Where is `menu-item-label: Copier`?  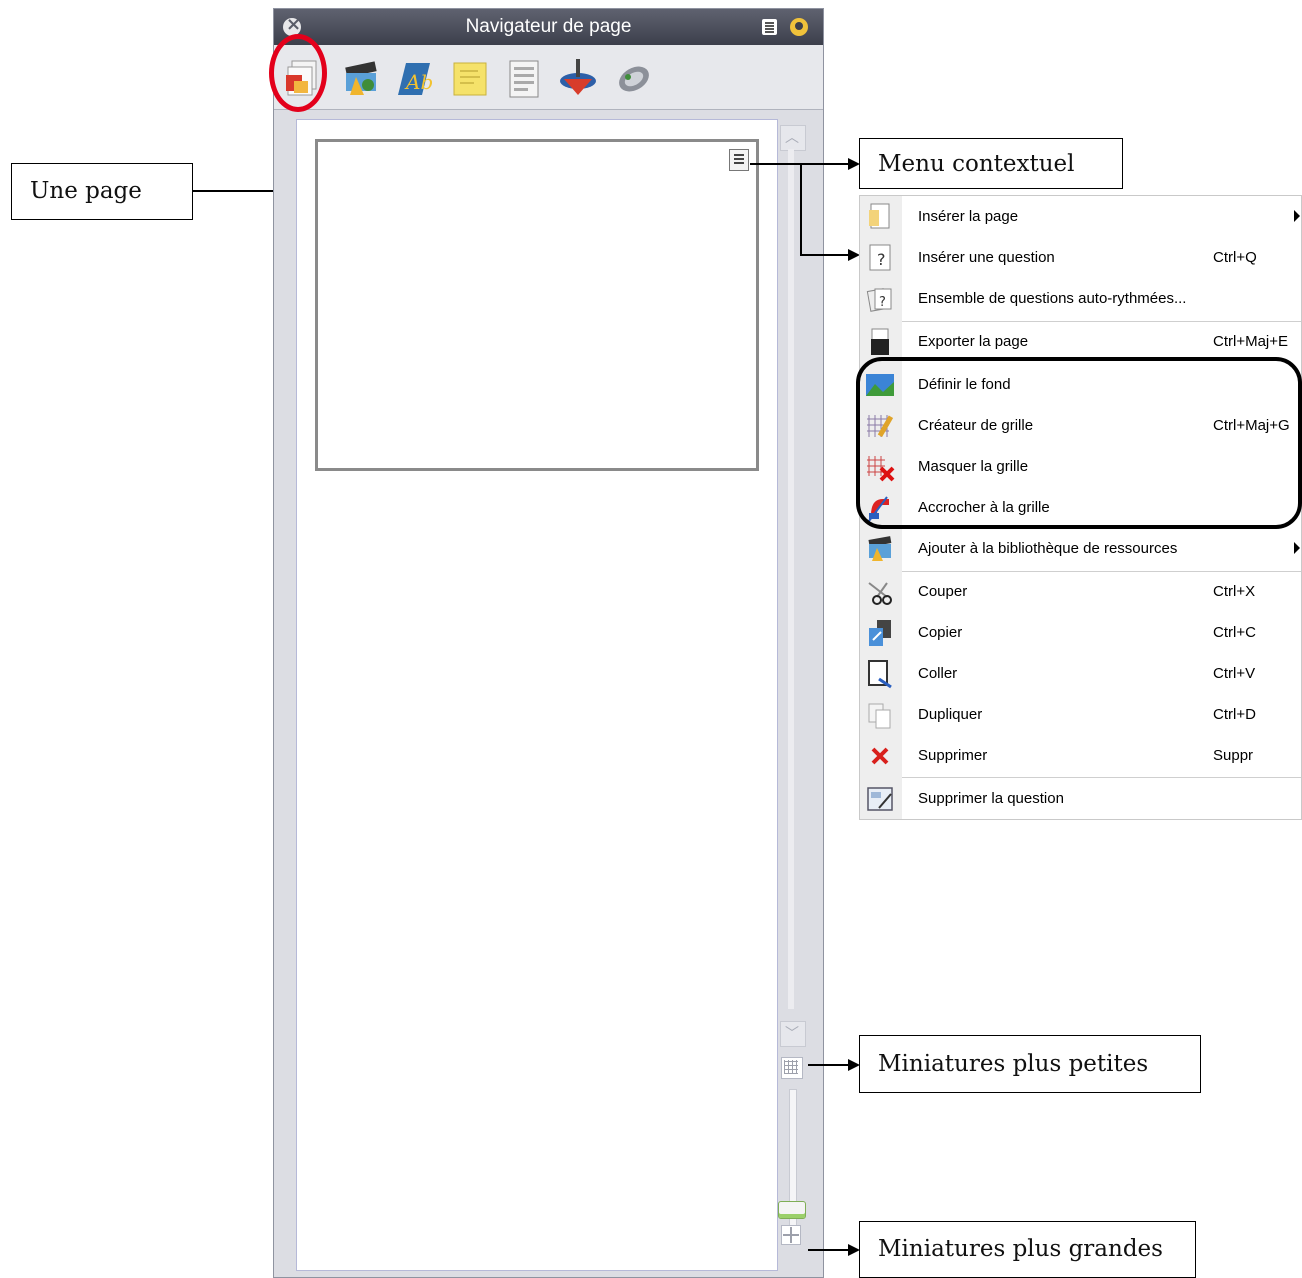
menu-item-label: Copier is located at coordinates (940, 632).